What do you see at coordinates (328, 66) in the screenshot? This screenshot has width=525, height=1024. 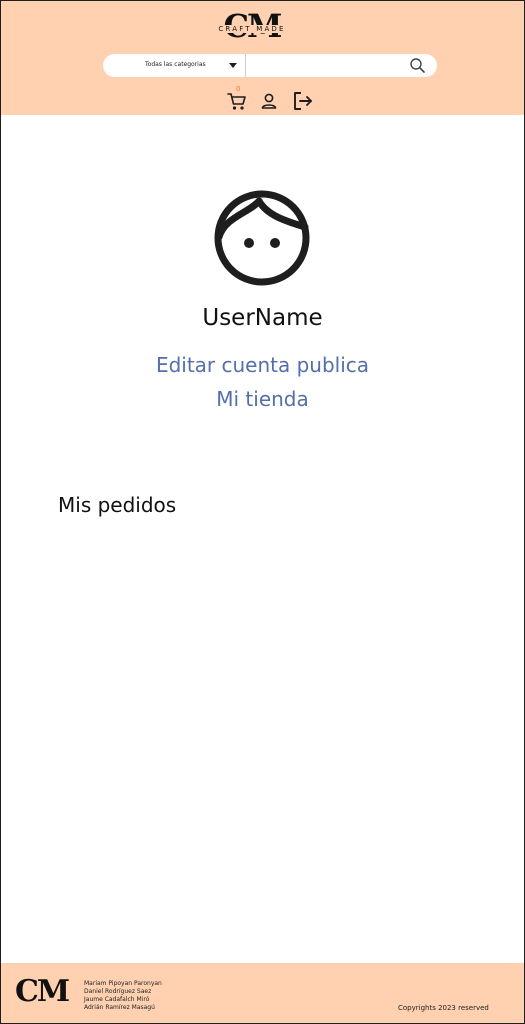 I see `search-input` at bounding box center [328, 66].